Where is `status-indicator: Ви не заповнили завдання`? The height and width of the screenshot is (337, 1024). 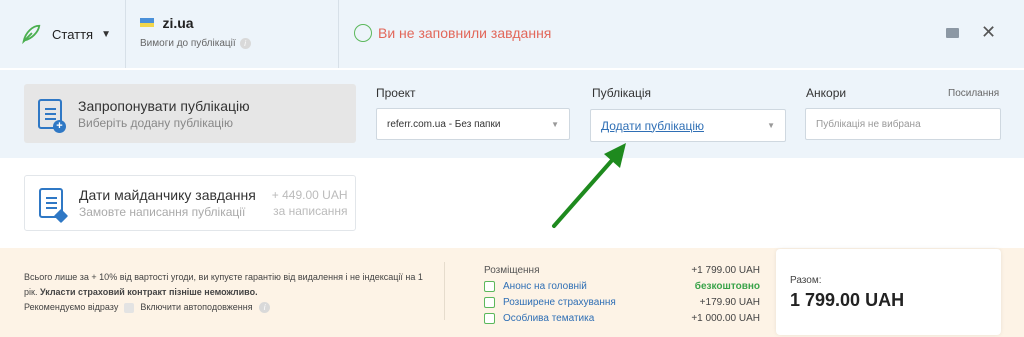 status-indicator: Ви не заповнили завдання is located at coordinates (452, 33).